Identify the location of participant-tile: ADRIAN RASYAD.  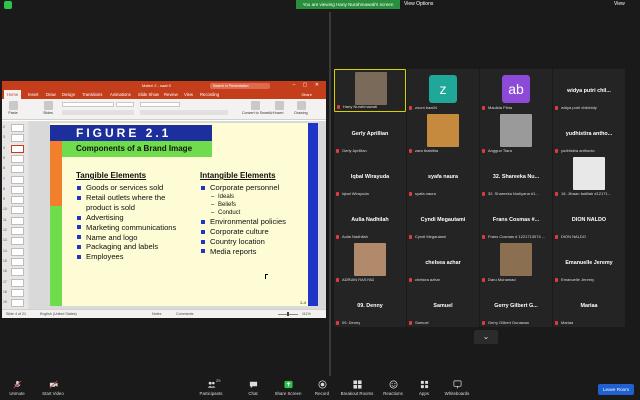
(370, 262).